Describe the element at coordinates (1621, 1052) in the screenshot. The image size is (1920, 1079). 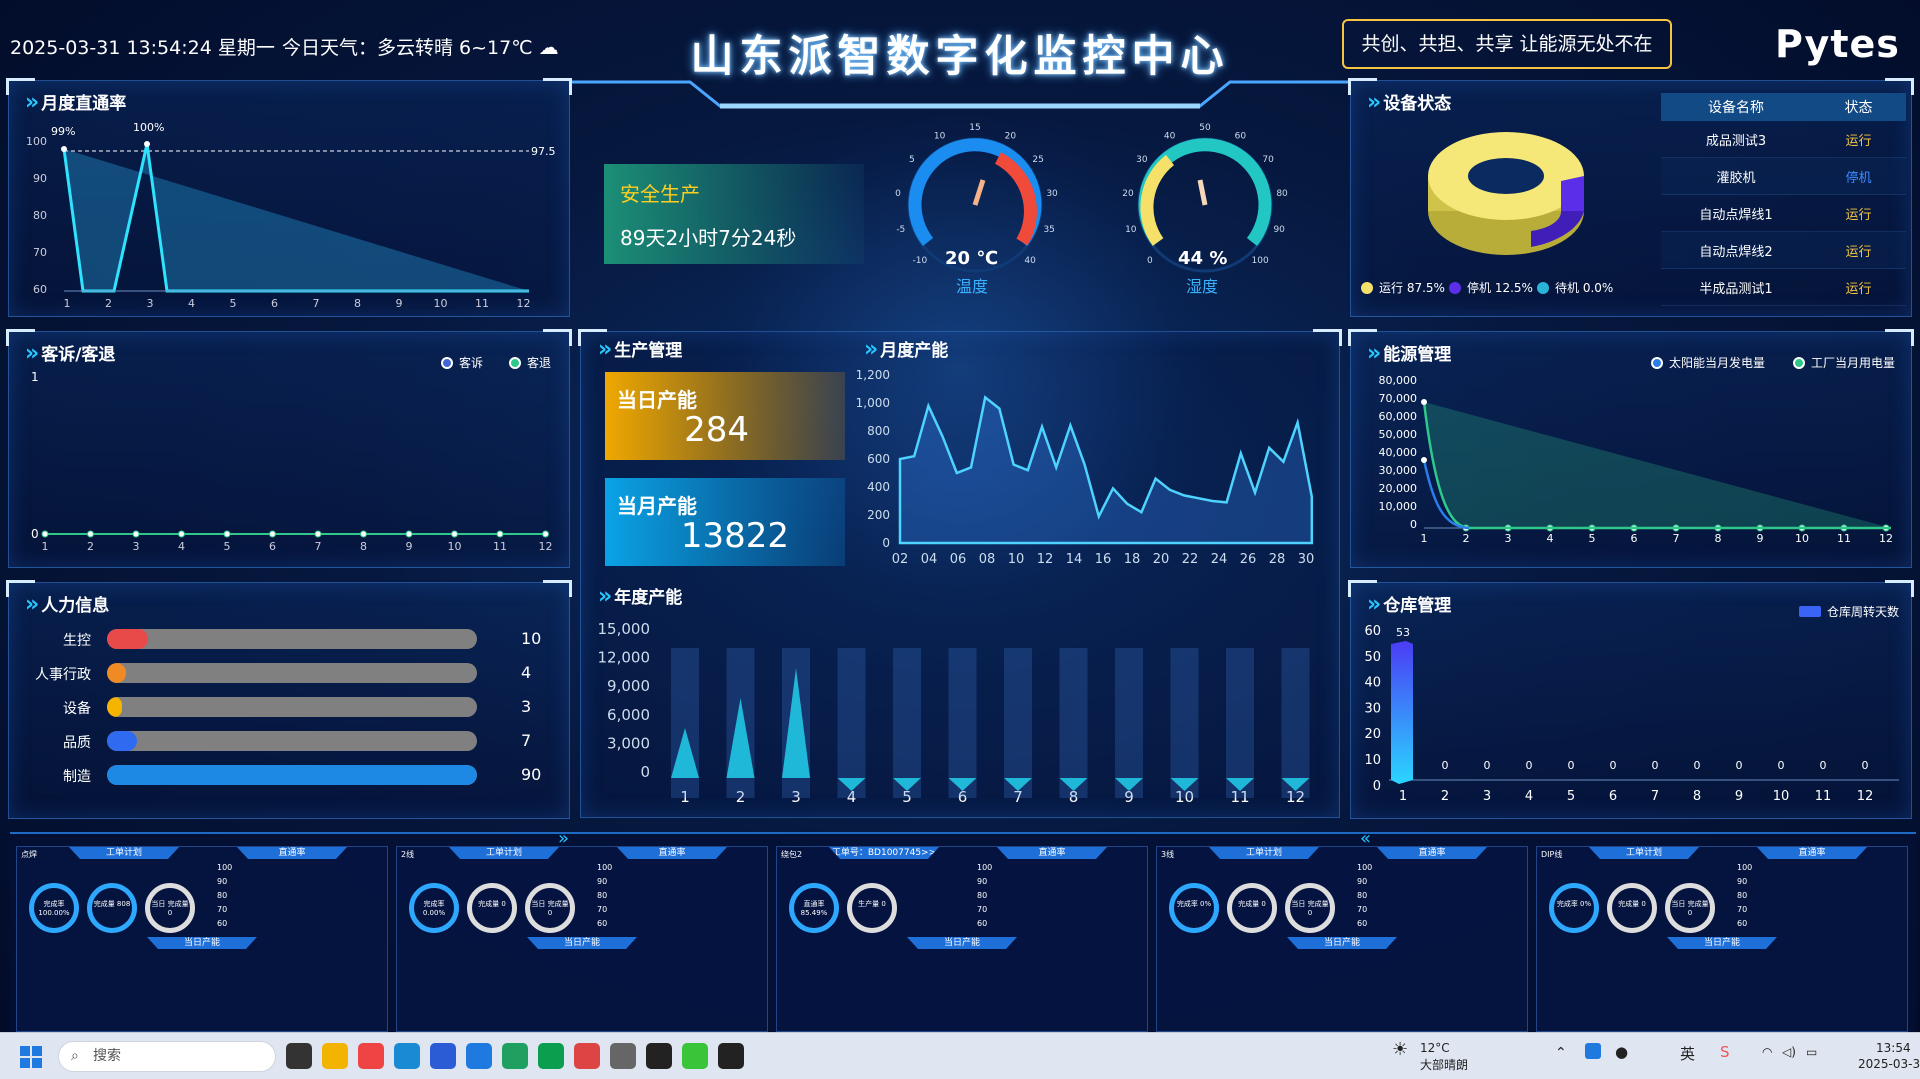
I see `qq-tray-icon: ●` at that location.